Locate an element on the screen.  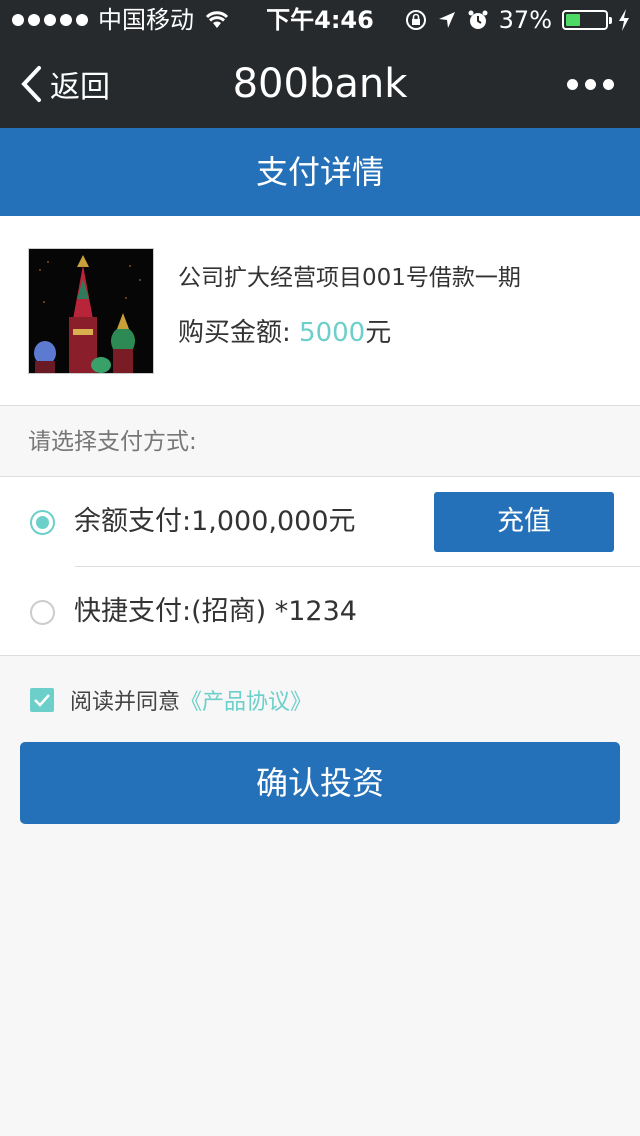
purchase-amount: 购买金额: 5000元 is located at coordinates (284, 330).